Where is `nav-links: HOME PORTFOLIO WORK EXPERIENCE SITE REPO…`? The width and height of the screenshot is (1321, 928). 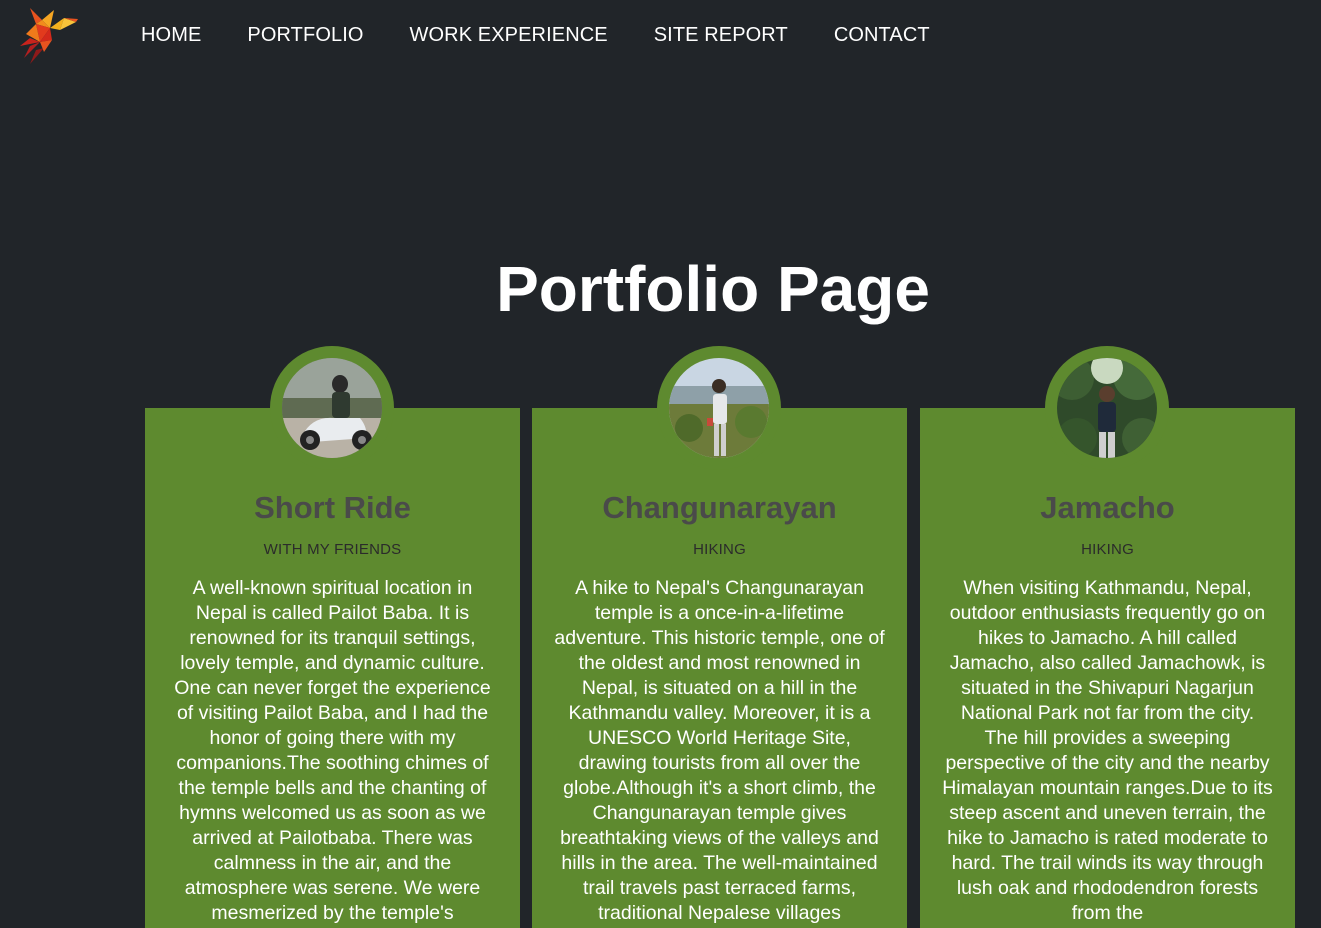
nav-links: HOME PORTFOLIO WORK EXPERIENCE SITE REPO… is located at coordinates (558, 35).